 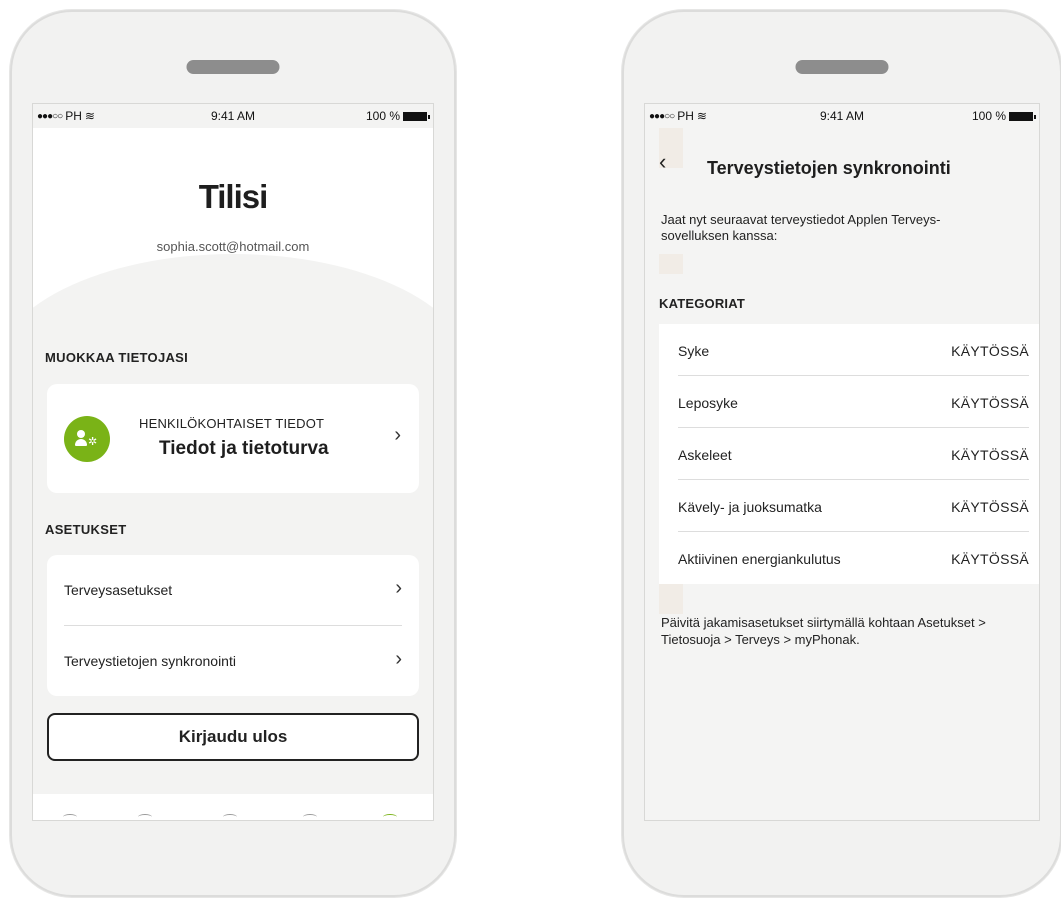 I want to click on logout-button: Kirjaudu ulos, so click(x=233, y=737).